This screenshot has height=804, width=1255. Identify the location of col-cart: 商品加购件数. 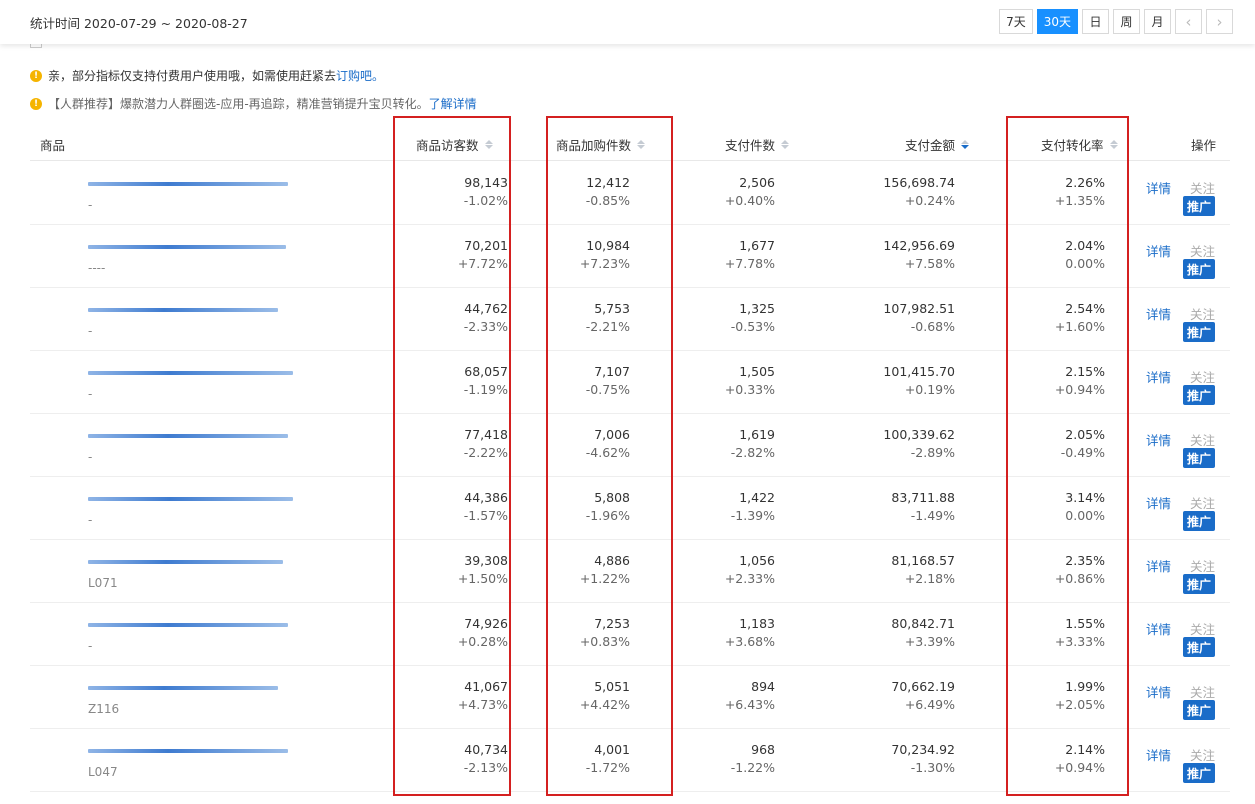
(601, 144).